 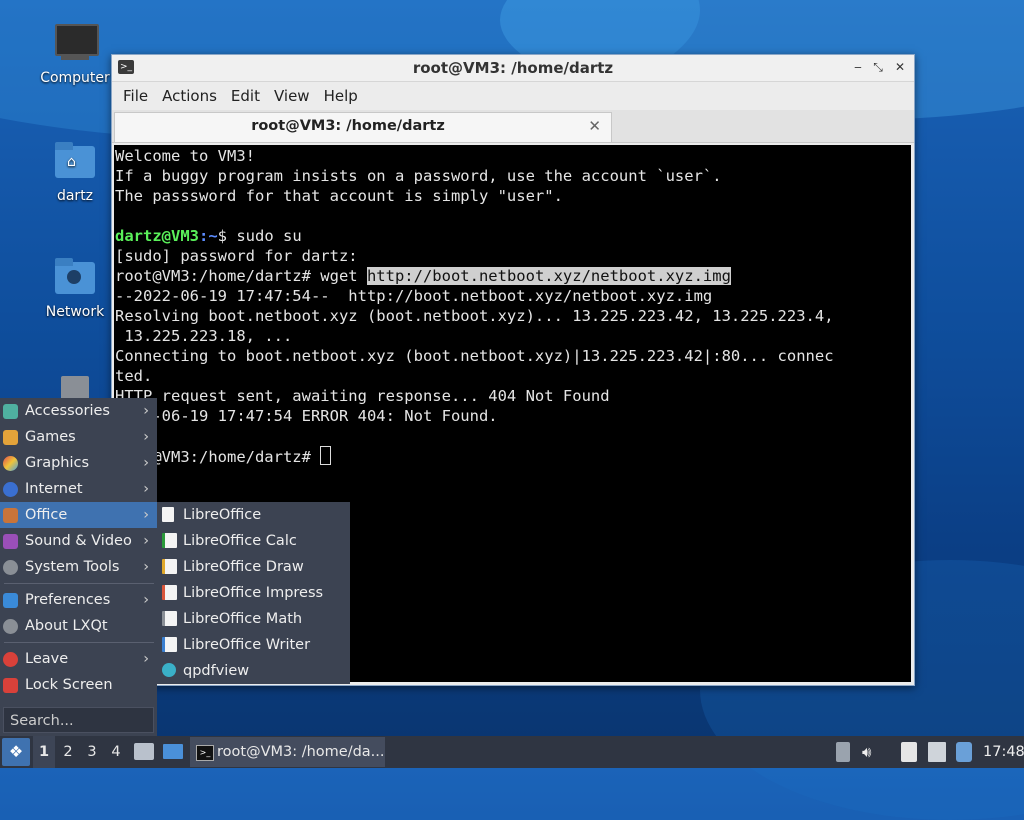 What do you see at coordinates (69, 685) in the screenshot?
I see `menu-item-label: Lock Screen` at bounding box center [69, 685].